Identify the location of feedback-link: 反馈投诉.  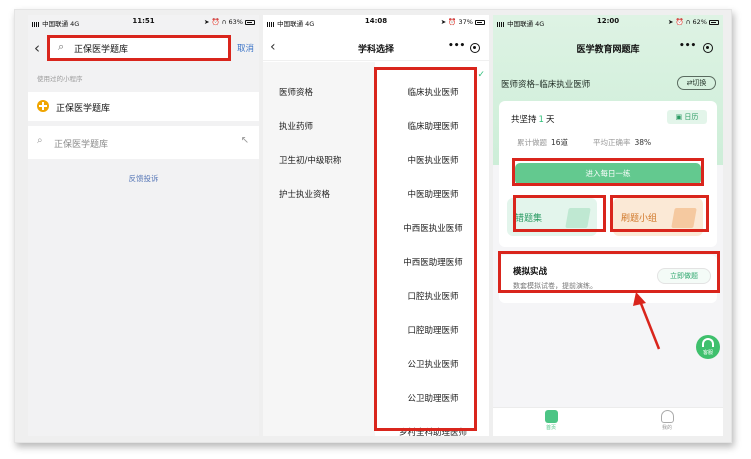
(143, 178).